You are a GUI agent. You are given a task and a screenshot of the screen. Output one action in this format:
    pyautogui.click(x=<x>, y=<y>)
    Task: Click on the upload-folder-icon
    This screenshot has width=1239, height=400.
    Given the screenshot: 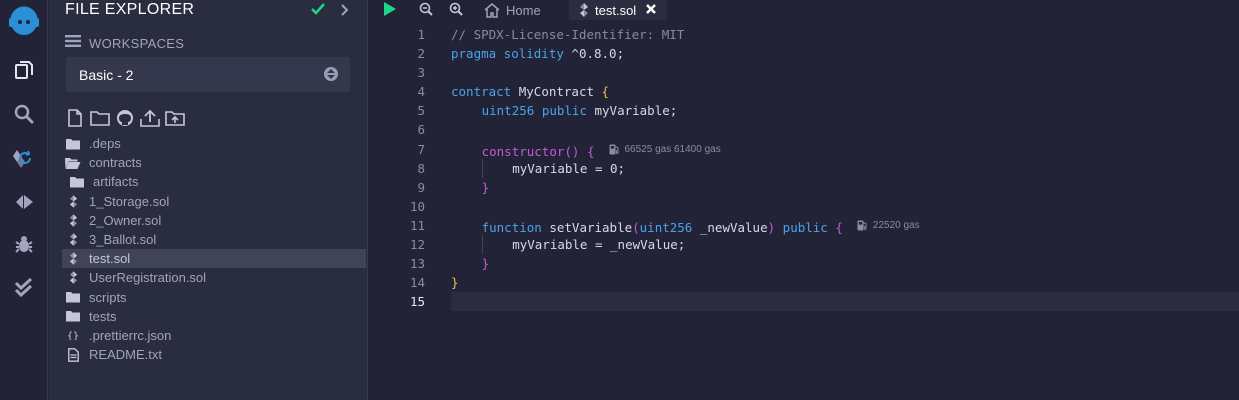 What is the action you would take?
    pyautogui.click(x=175, y=118)
    